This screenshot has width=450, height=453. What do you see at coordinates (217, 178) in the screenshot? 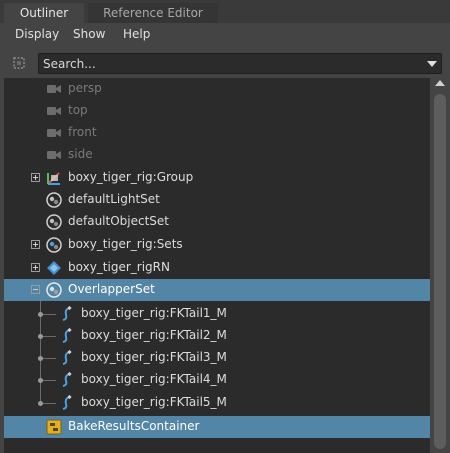
I see `tree-row-group: boxy_tiger_rig:Group` at bounding box center [217, 178].